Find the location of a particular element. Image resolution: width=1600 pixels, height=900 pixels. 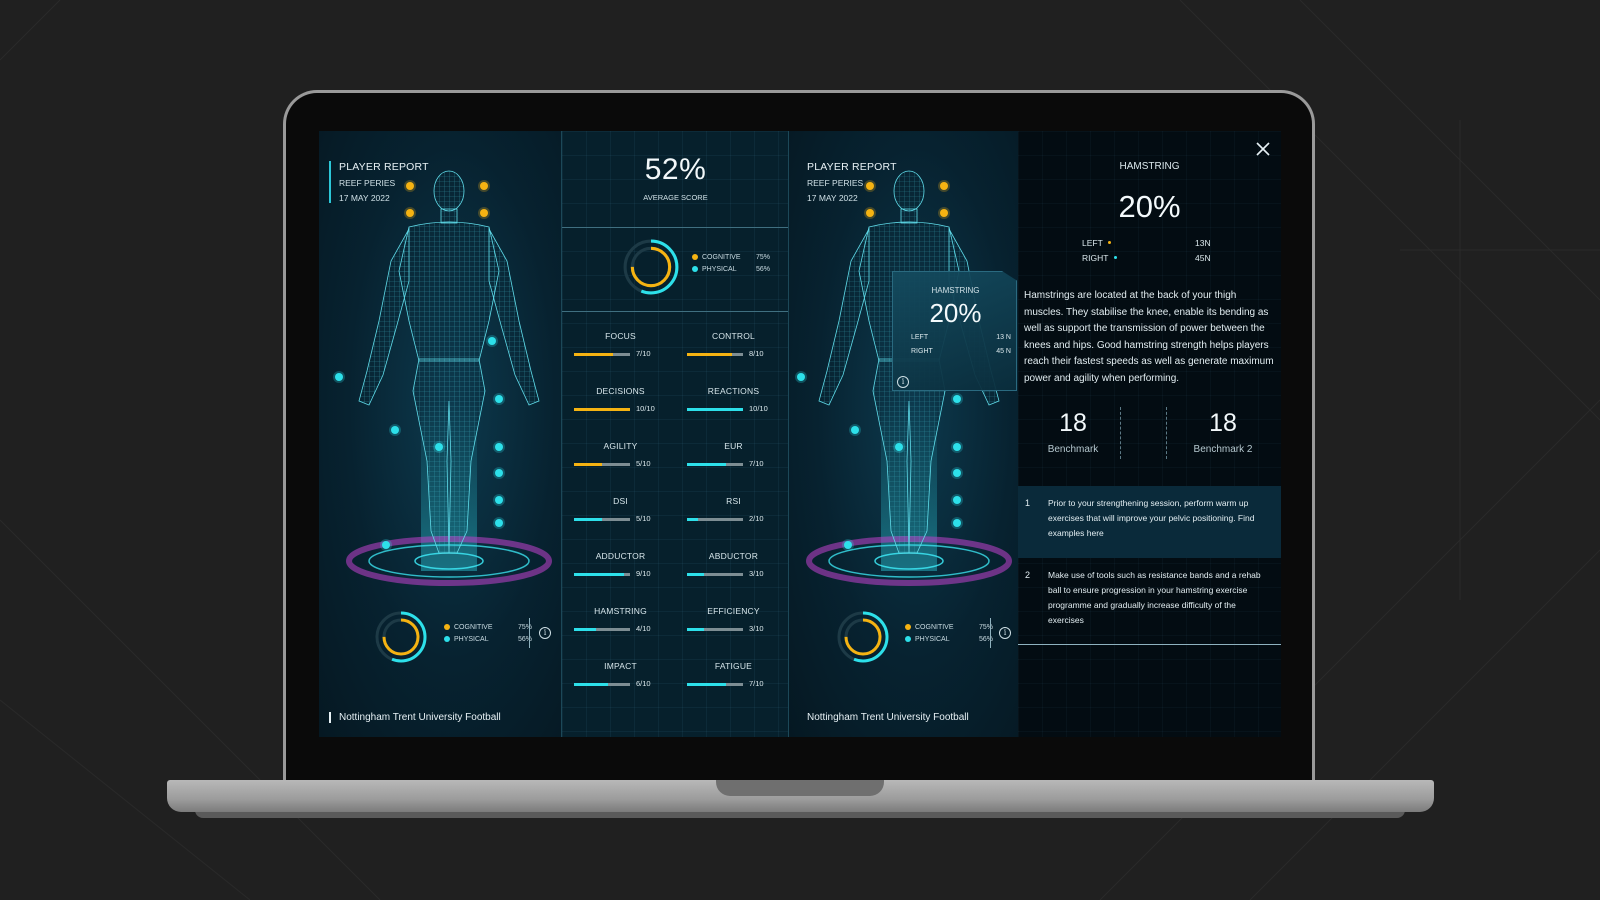

metric-score: 9/10 is located at coordinates (643, 573).